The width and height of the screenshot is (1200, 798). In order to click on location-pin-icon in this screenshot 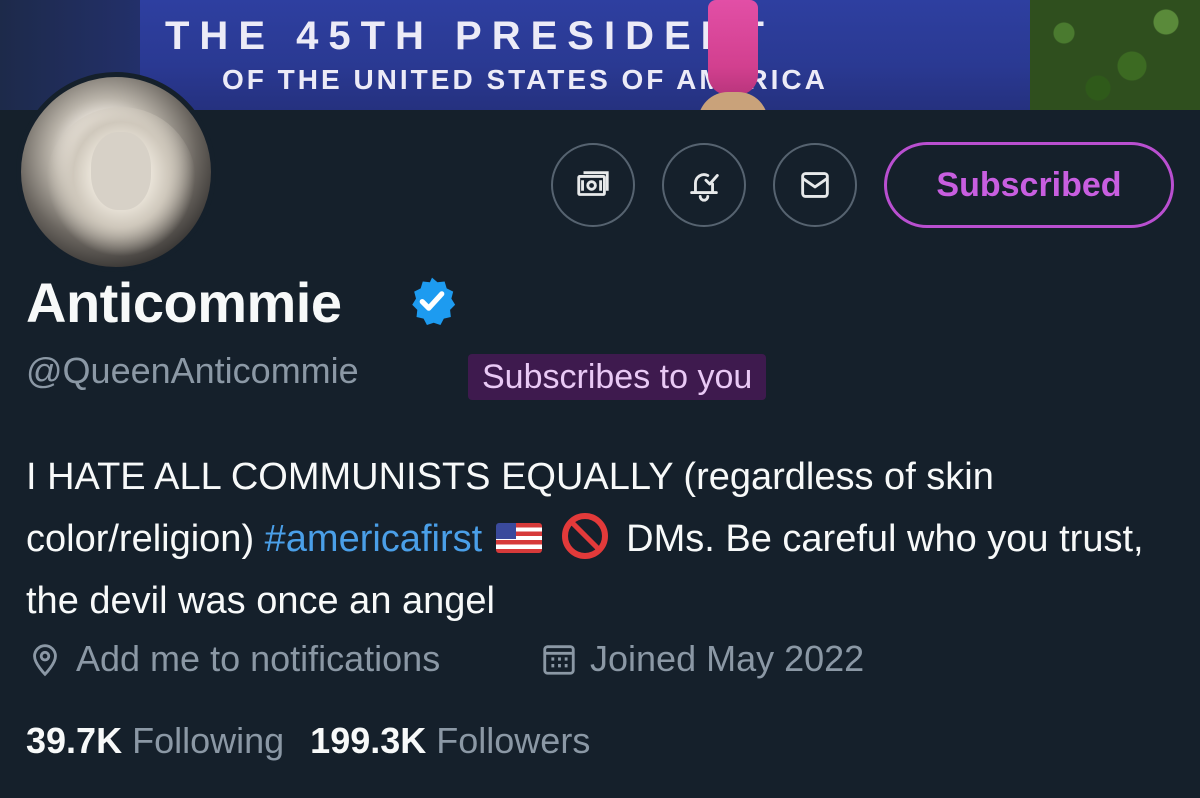, I will do `click(45, 660)`.